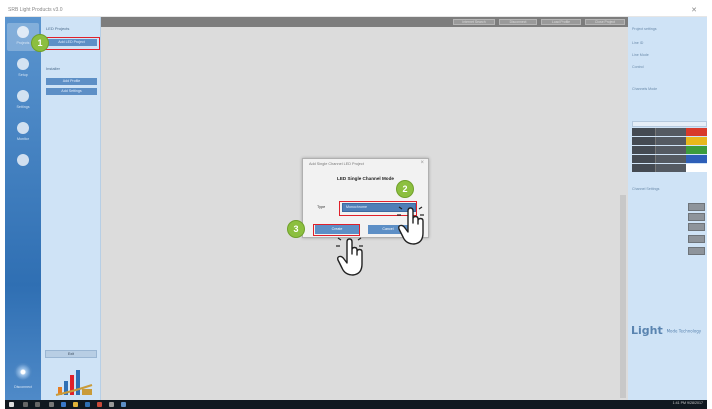 The width and height of the screenshot is (712, 409). I want to click on gear-icon, so click(23, 64).